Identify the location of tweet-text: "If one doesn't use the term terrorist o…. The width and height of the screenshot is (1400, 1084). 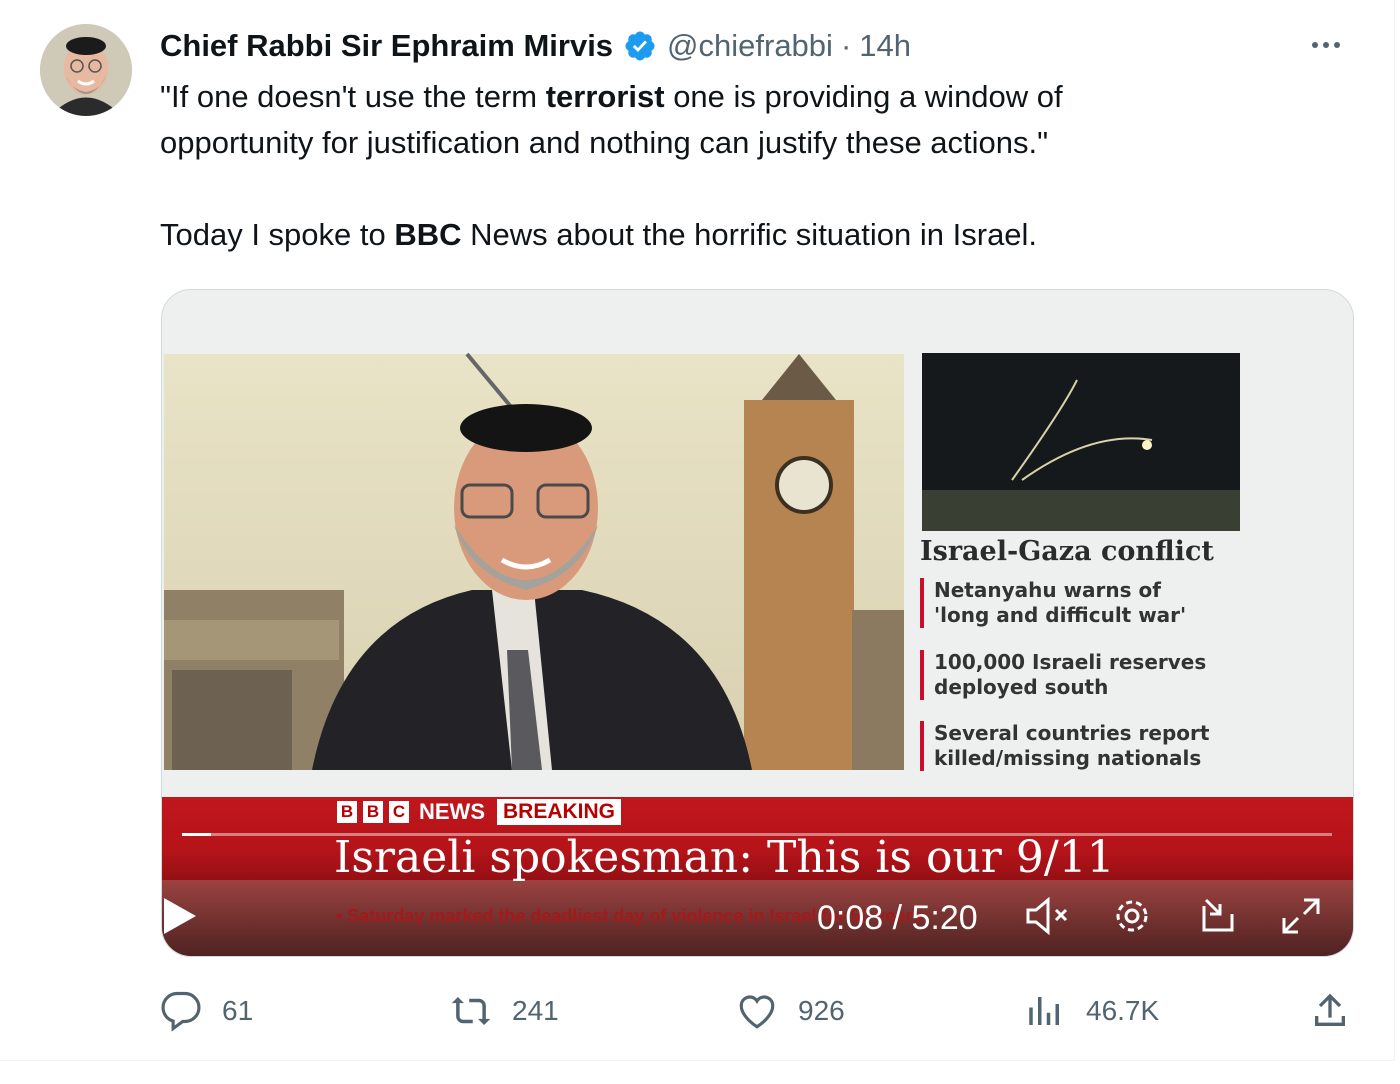
(745, 166).